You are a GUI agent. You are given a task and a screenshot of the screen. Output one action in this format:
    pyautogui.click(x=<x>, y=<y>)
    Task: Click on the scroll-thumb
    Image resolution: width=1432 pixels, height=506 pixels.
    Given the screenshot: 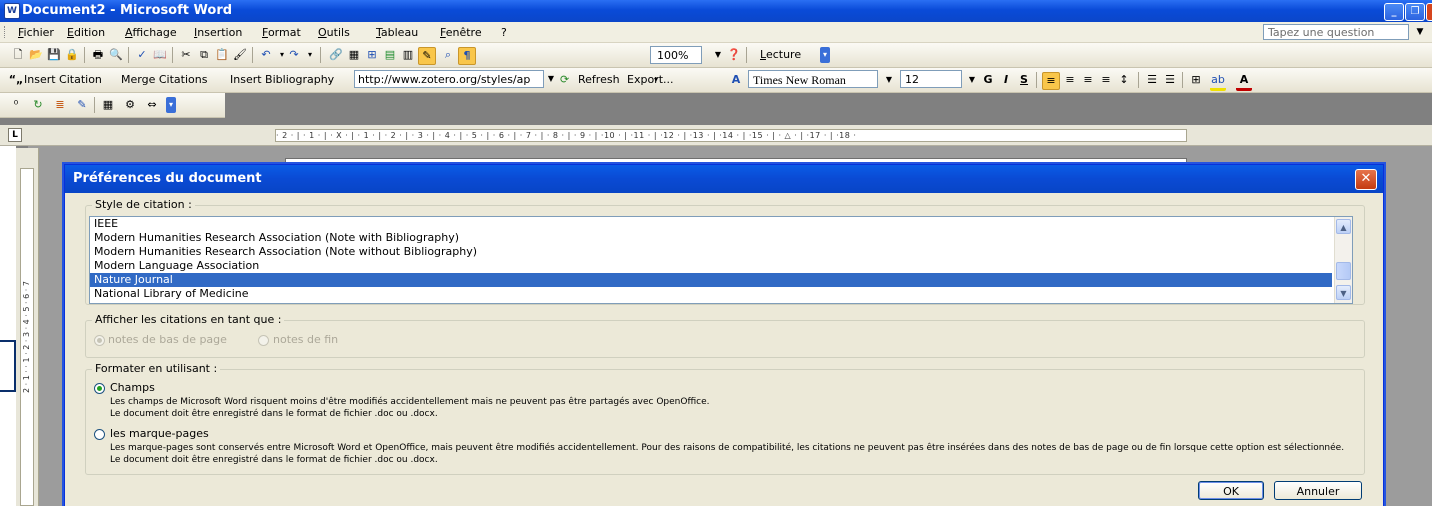 What is the action you would take?
    pyautogui.click(x=1343, y=271)
    